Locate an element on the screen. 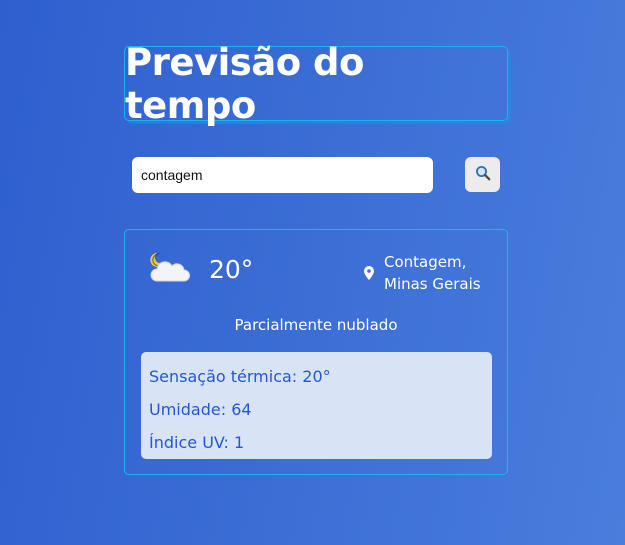 This screenshot has width=625, height=545. feels-like-row: Sensação térmica: 20° is located at coordinates (316, 376).